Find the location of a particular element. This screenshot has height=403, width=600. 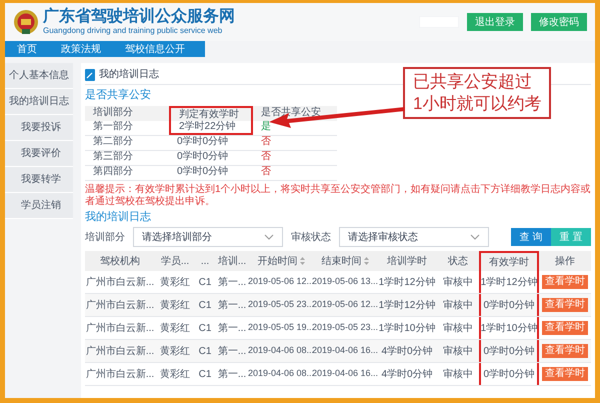

dropdown: 请选择审核状态 is located at coordinates (414, 237).